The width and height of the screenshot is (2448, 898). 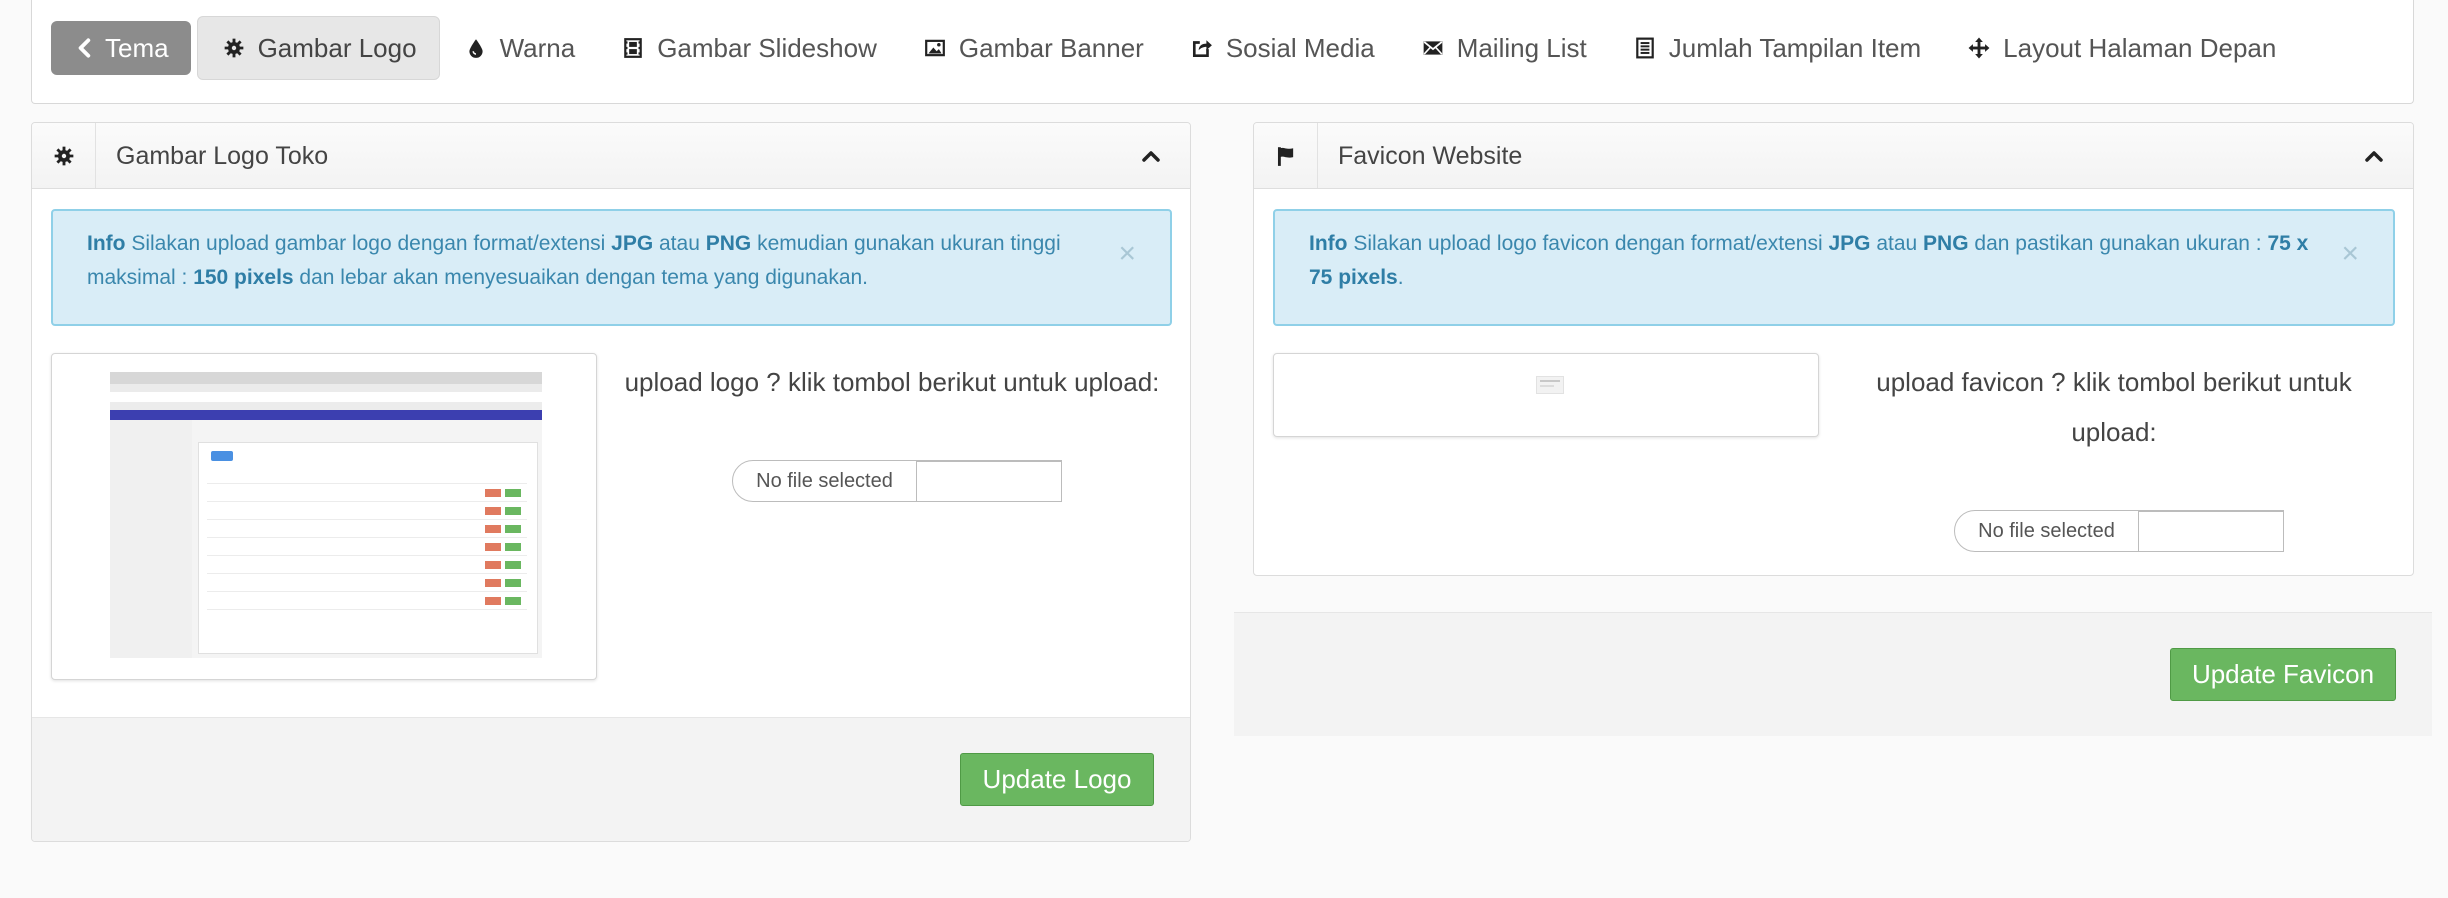 I want to click on settings-tab-bar: Tema Gambar Logo Warna Gambar Slideshow, so click(x=1222, y=52).